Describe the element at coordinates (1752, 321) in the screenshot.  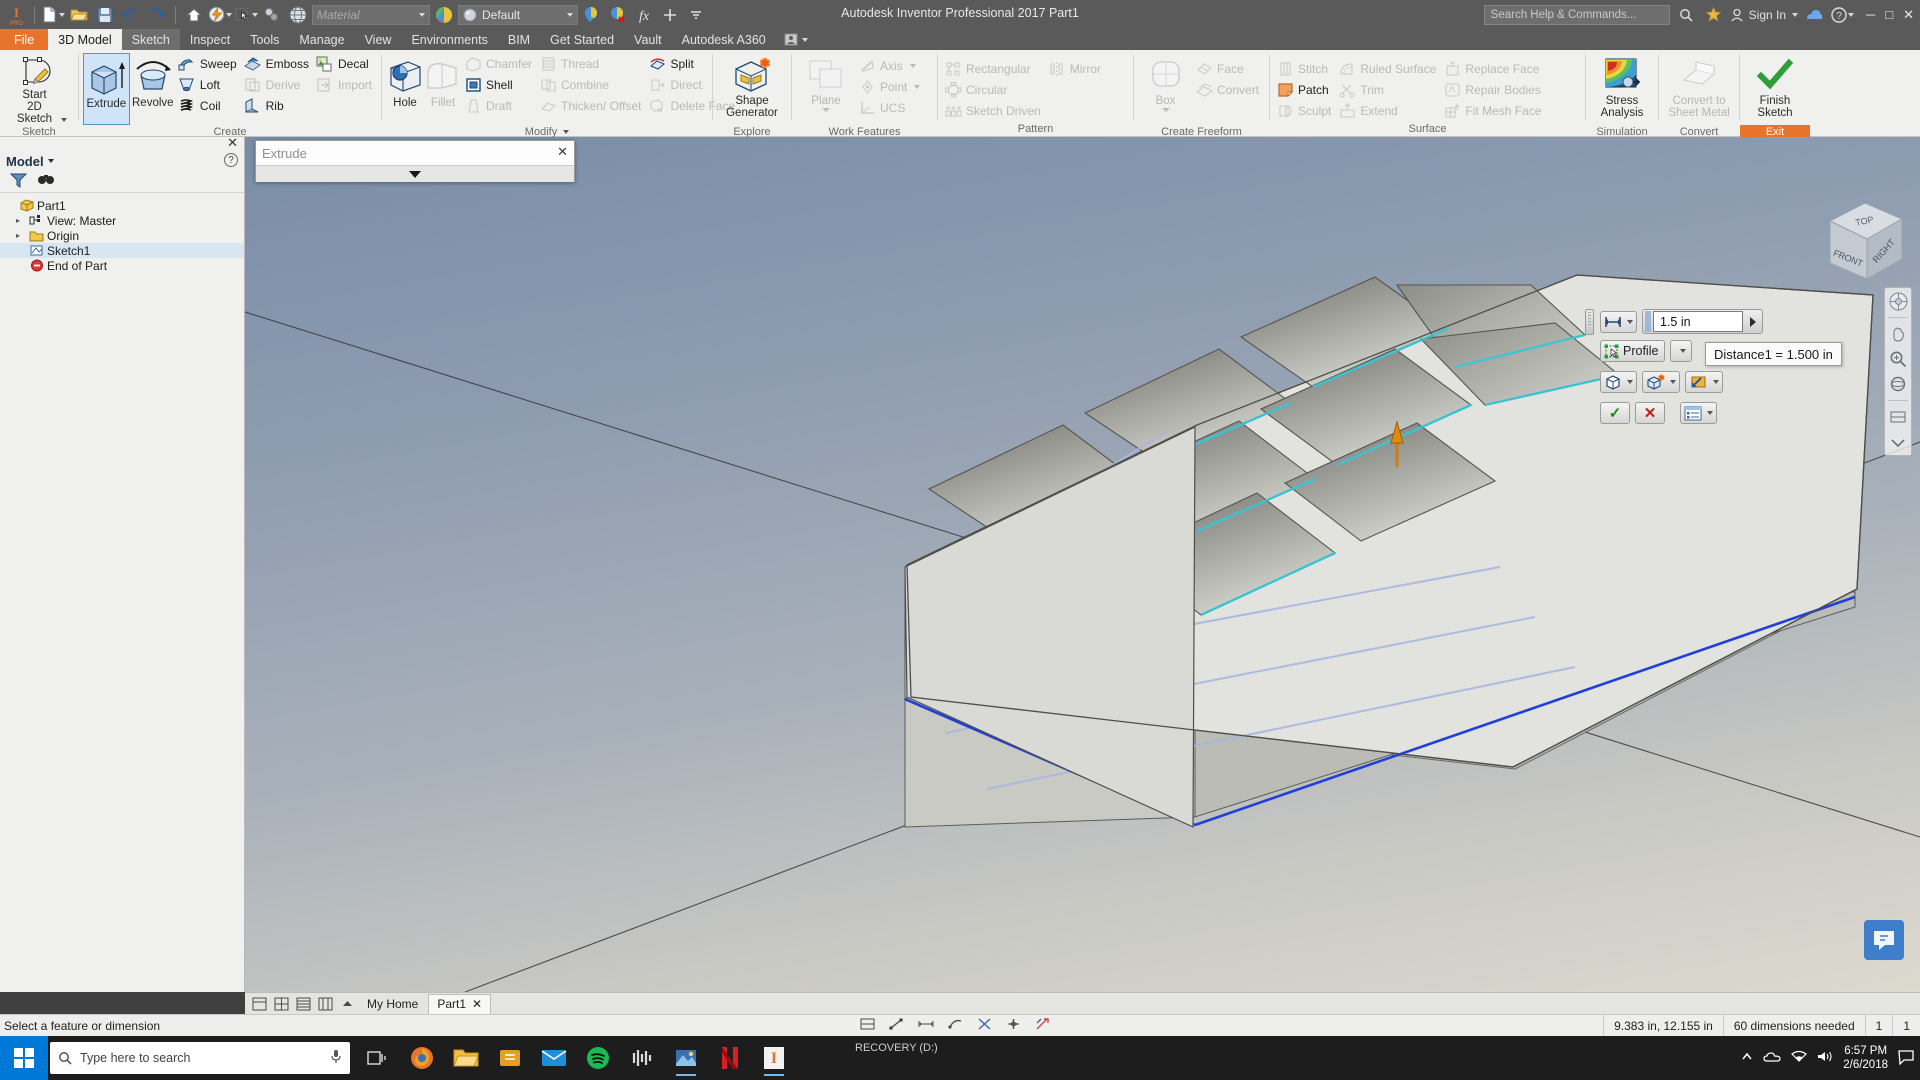
I see `distance-more-button` at that location.